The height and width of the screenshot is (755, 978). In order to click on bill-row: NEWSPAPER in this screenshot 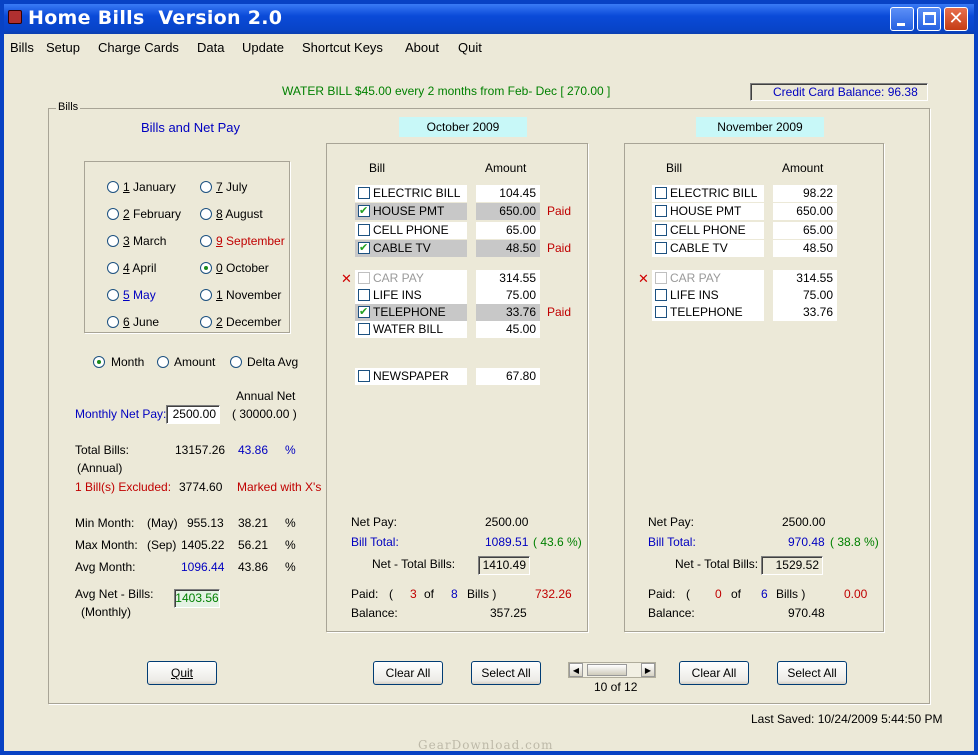, I will do `click(411, 376)`.